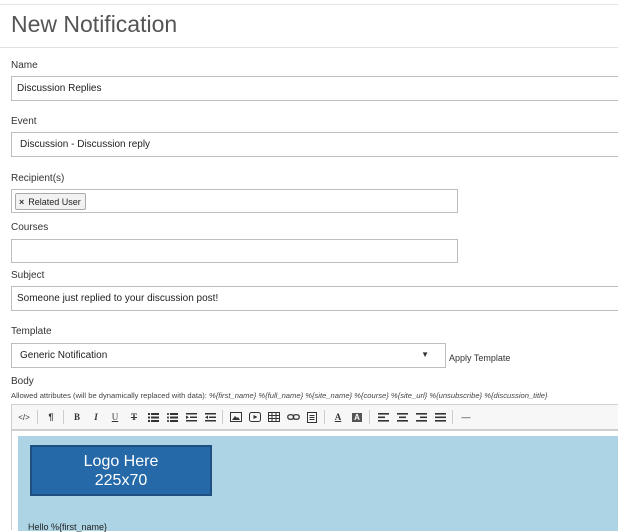 Image resolution: width=618 pixels, height=532 pixels. Describe the element at coordinates (51, 417) in the screenshot. I see `paragraph-icon: ¶` at that location.